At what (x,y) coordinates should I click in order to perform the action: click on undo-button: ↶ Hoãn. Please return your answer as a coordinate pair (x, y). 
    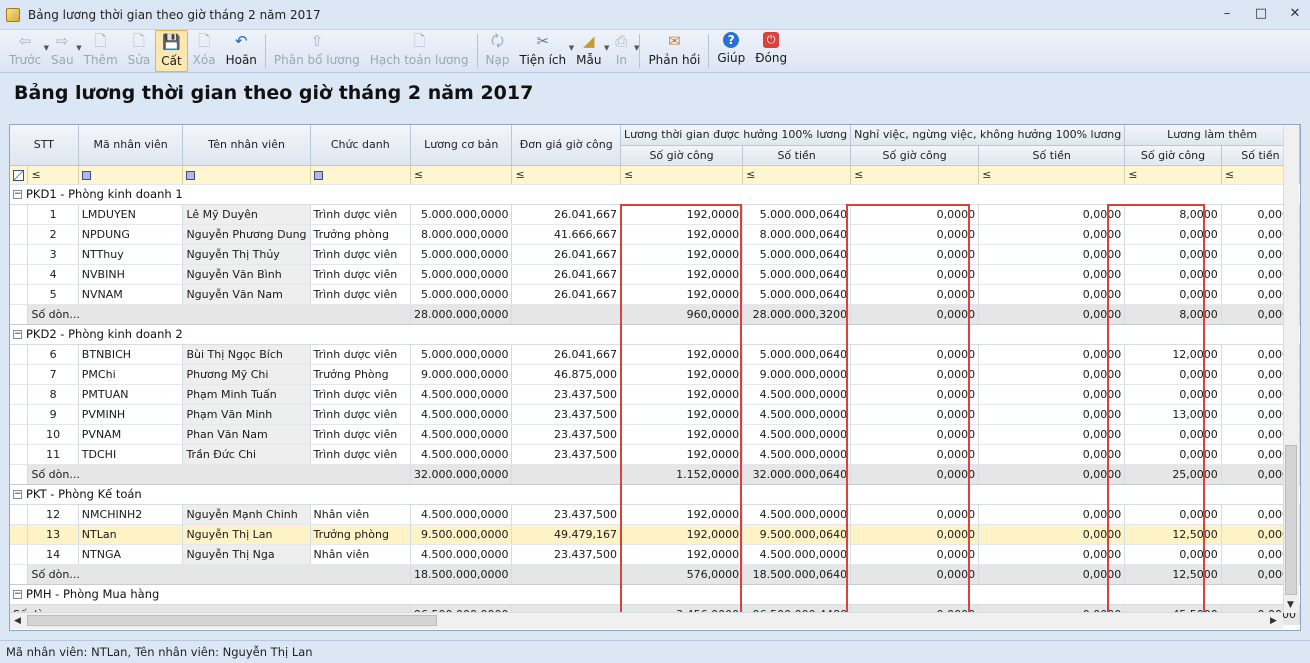
    Looking at the image, I should click on (241, 51).